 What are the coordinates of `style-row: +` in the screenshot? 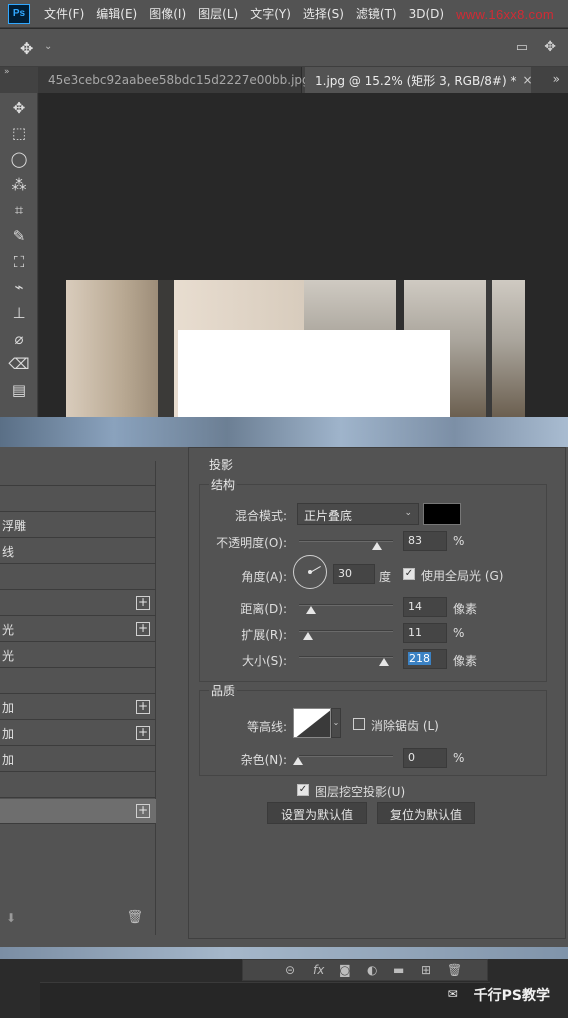 It's located at (78, 603).